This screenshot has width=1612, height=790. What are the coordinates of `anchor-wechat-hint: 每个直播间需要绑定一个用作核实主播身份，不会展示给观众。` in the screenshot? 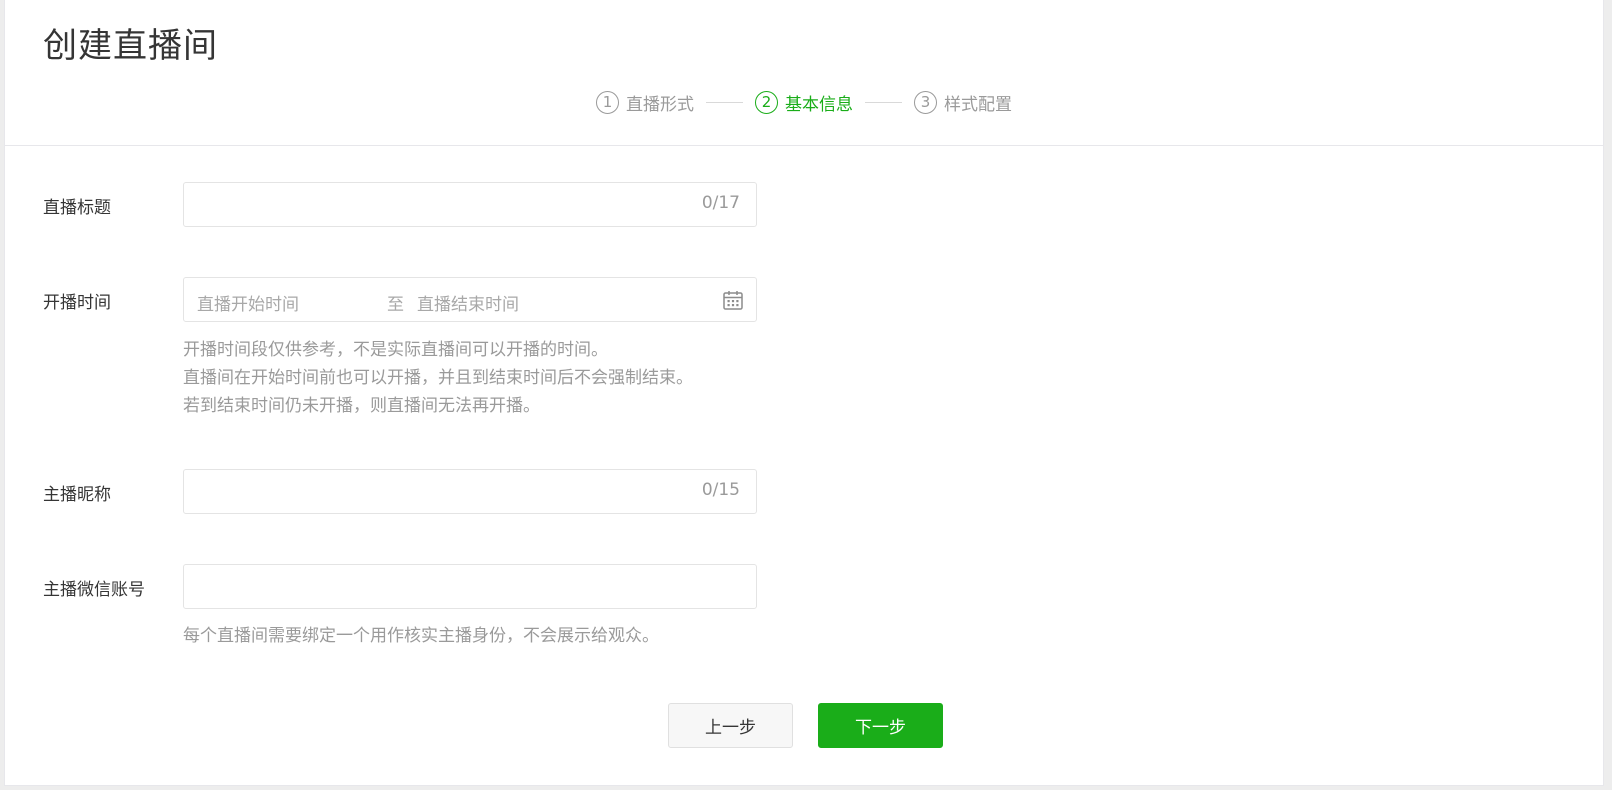 It's located at (421, 636).